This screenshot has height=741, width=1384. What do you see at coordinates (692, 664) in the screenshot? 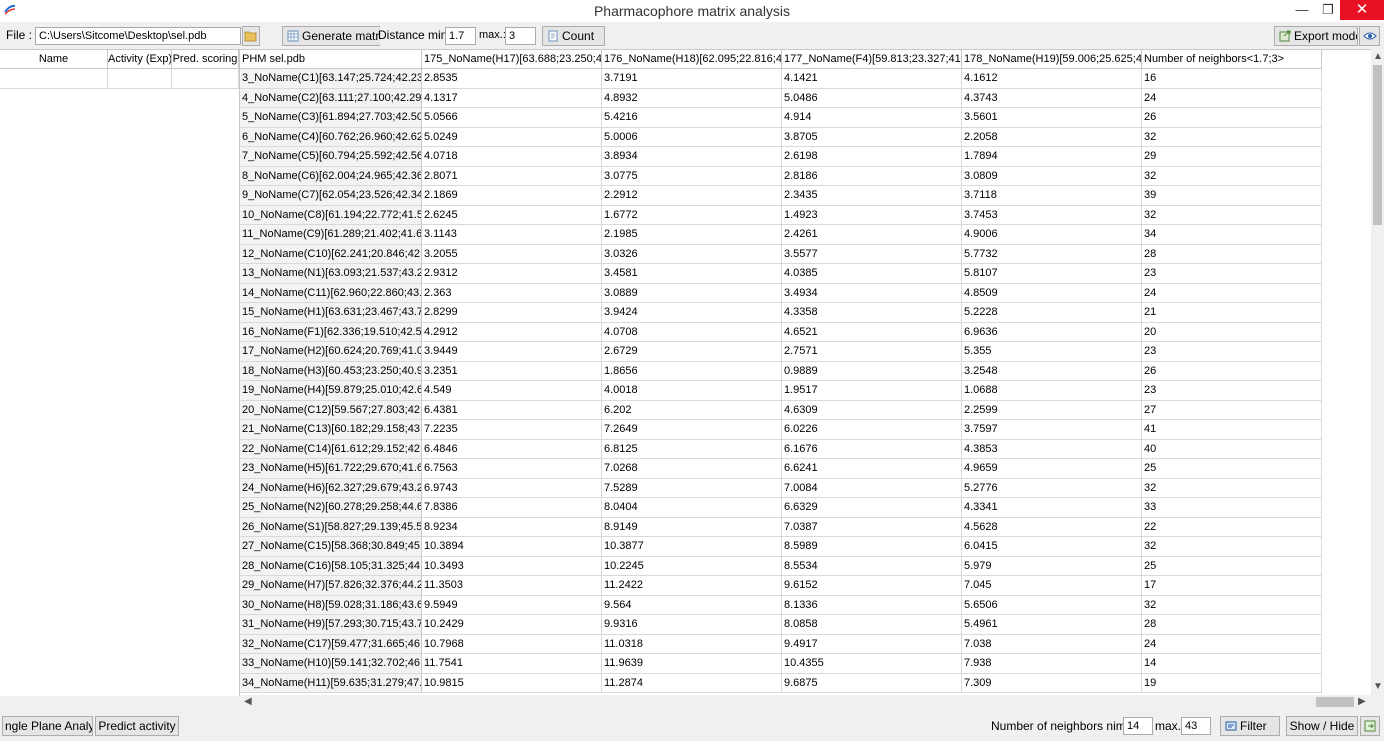
I see `distance-cell: 11.9639` at bounding box center [692, 664].